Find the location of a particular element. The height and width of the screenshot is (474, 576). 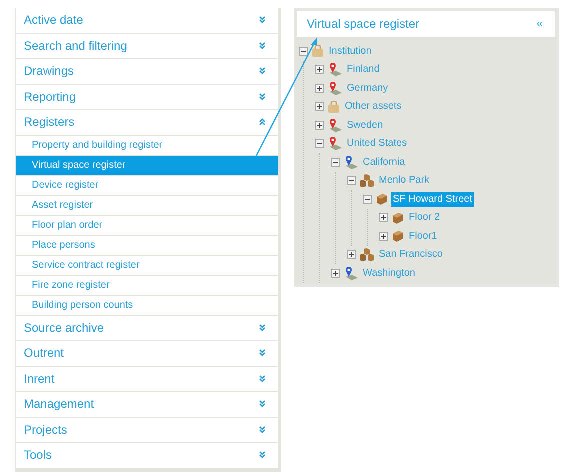

tree-node: Floor1 is located at coordinates (423, 236).